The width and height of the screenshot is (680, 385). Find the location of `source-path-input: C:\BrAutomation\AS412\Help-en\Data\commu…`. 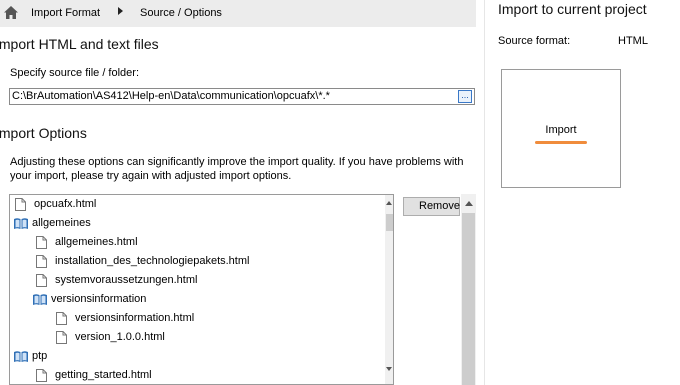

source-path-input: C:\BrAutomation\AS412\Help-en\Data\commu… is located at coordinates (242, 96).